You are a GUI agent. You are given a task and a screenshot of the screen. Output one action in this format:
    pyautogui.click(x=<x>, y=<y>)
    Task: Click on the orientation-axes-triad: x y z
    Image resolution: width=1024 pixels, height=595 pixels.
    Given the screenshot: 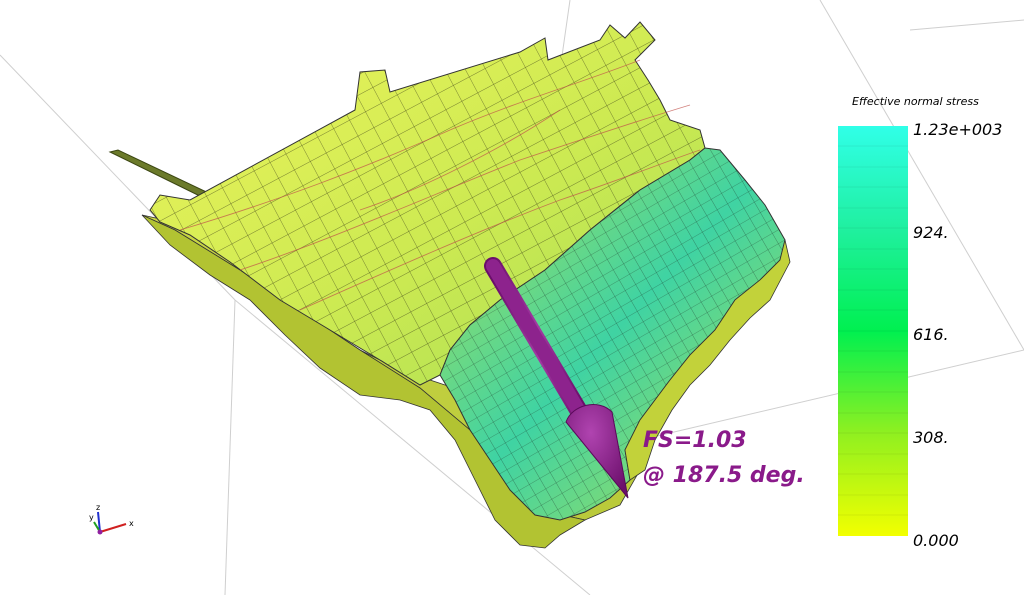 What is the action you would take?
    pyautogui.click(x=116, y=522)
    